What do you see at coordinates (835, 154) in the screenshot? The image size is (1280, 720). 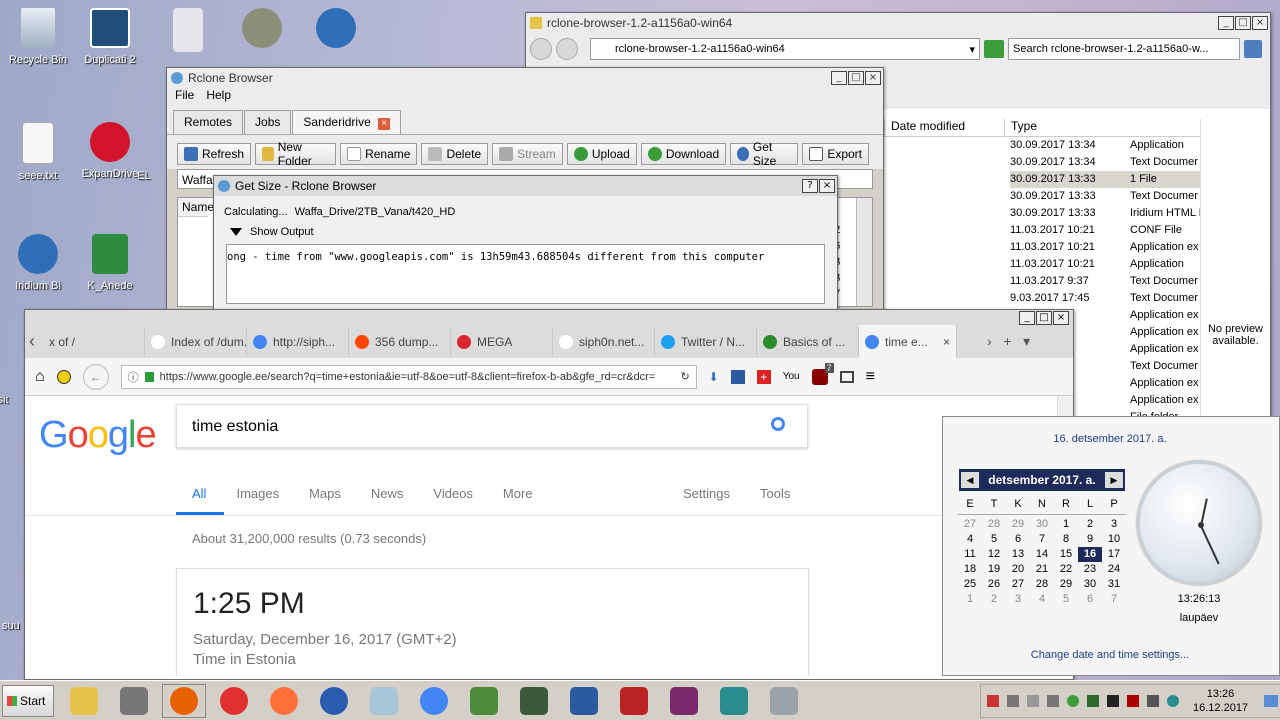 I see `export-button: Export` at bounding box center [835, 154].